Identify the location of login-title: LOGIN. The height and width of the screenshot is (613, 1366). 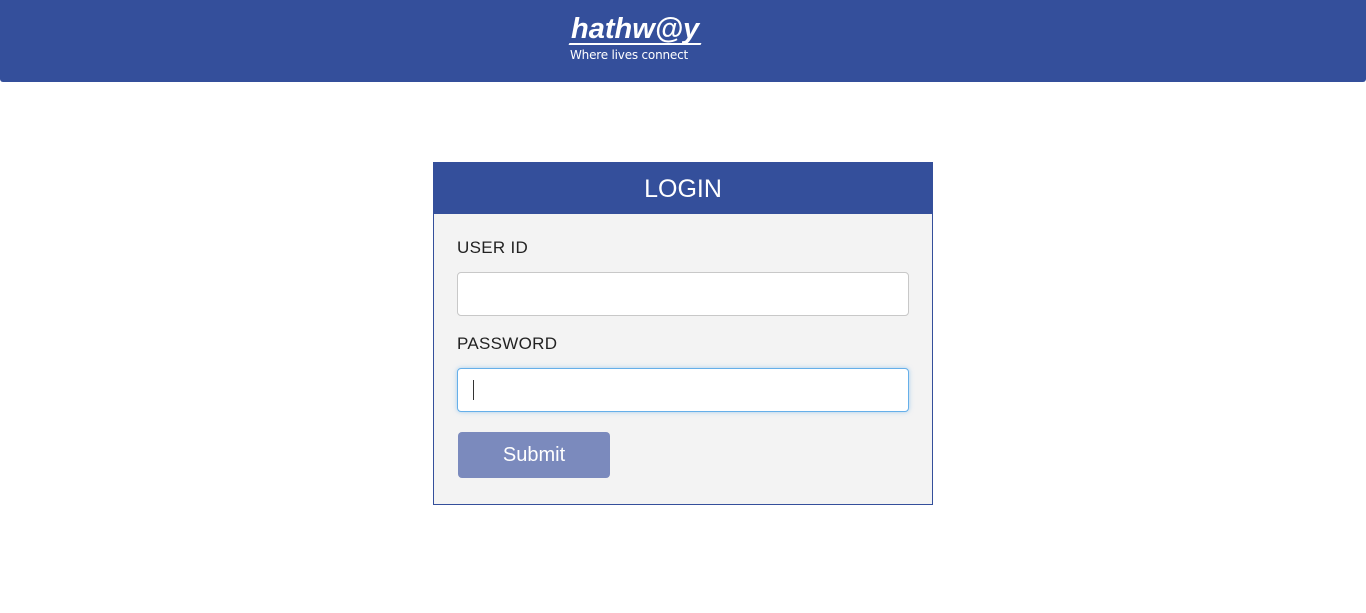
(683, 188).